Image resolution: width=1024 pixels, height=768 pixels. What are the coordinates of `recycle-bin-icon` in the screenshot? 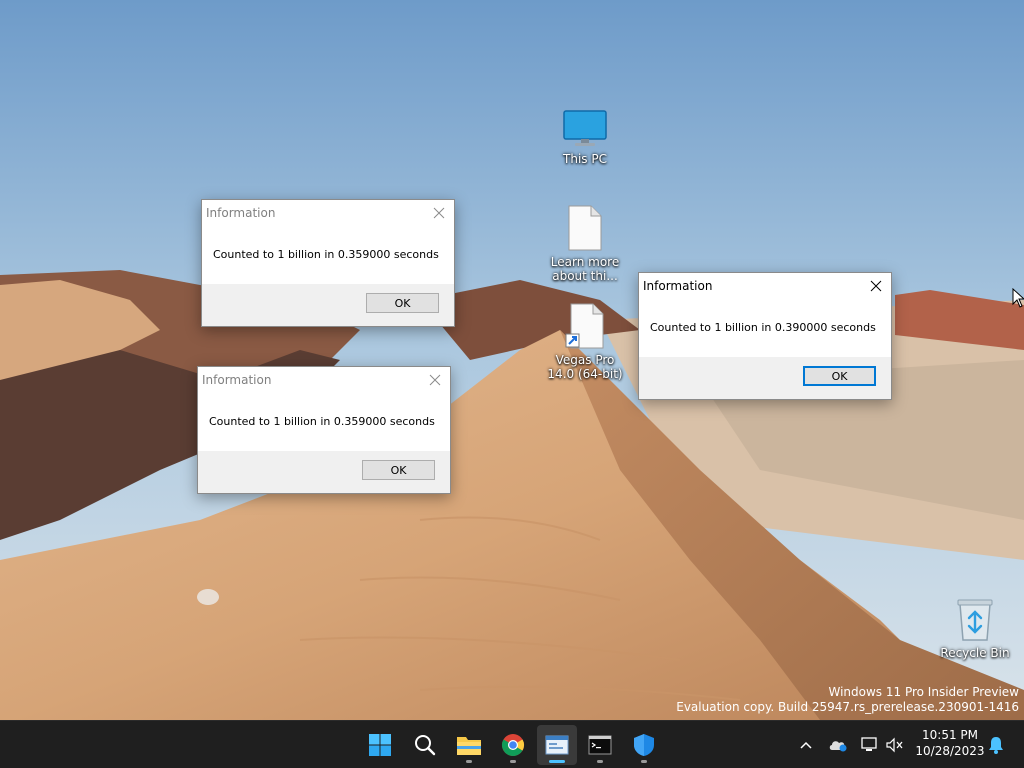 It's located at (975, 620).